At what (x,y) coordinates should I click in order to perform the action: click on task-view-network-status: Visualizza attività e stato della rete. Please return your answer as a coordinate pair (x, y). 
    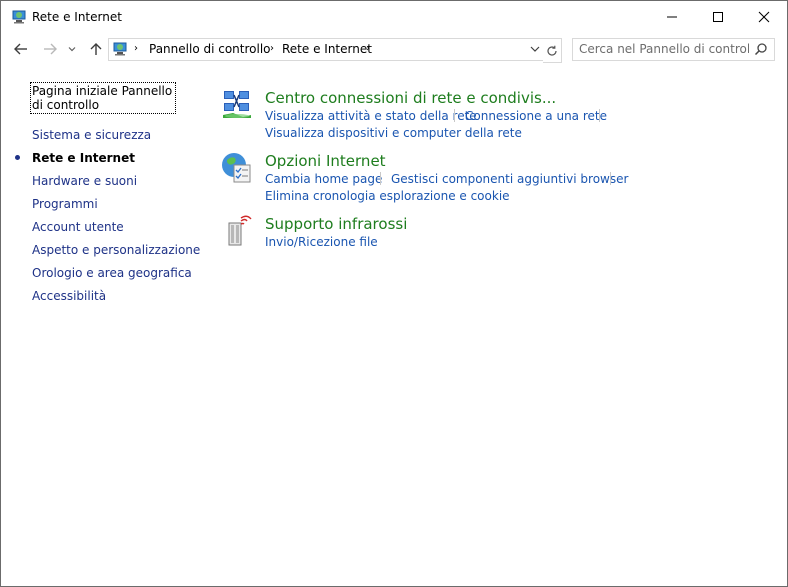
    Looking at the image, I should click on (371, 116).